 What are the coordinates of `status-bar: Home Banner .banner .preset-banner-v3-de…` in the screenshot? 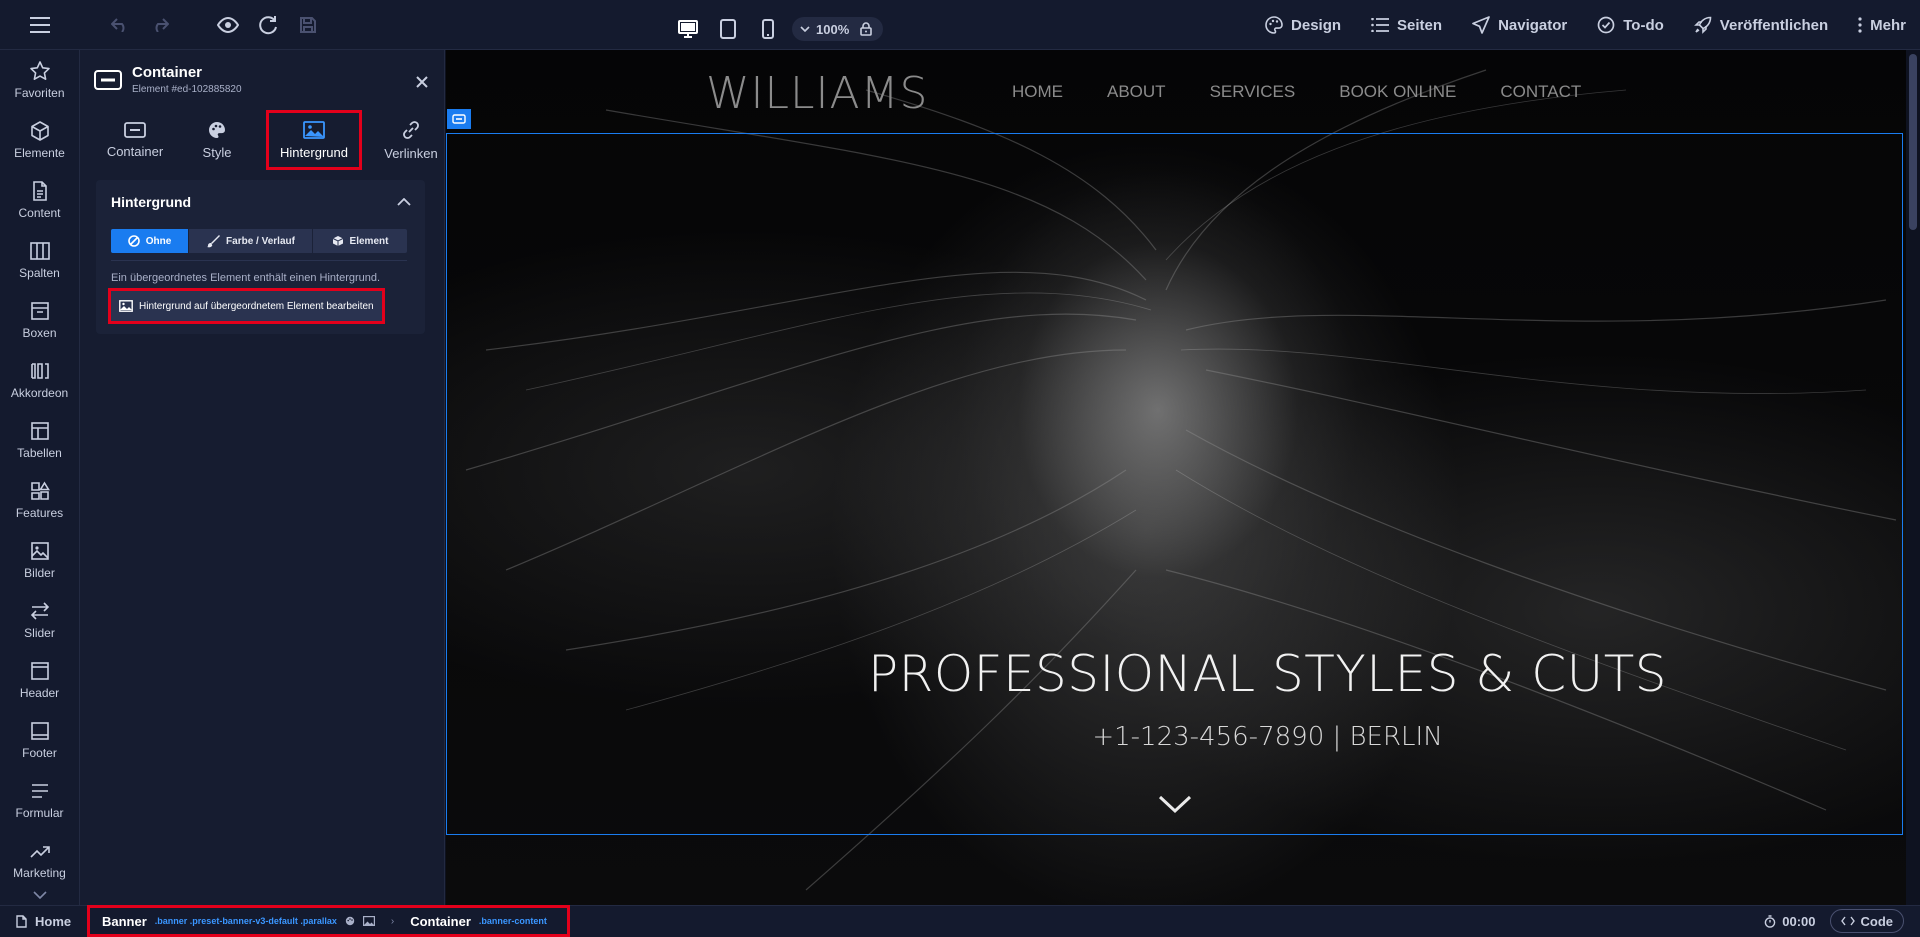 It's located at (960, 921).